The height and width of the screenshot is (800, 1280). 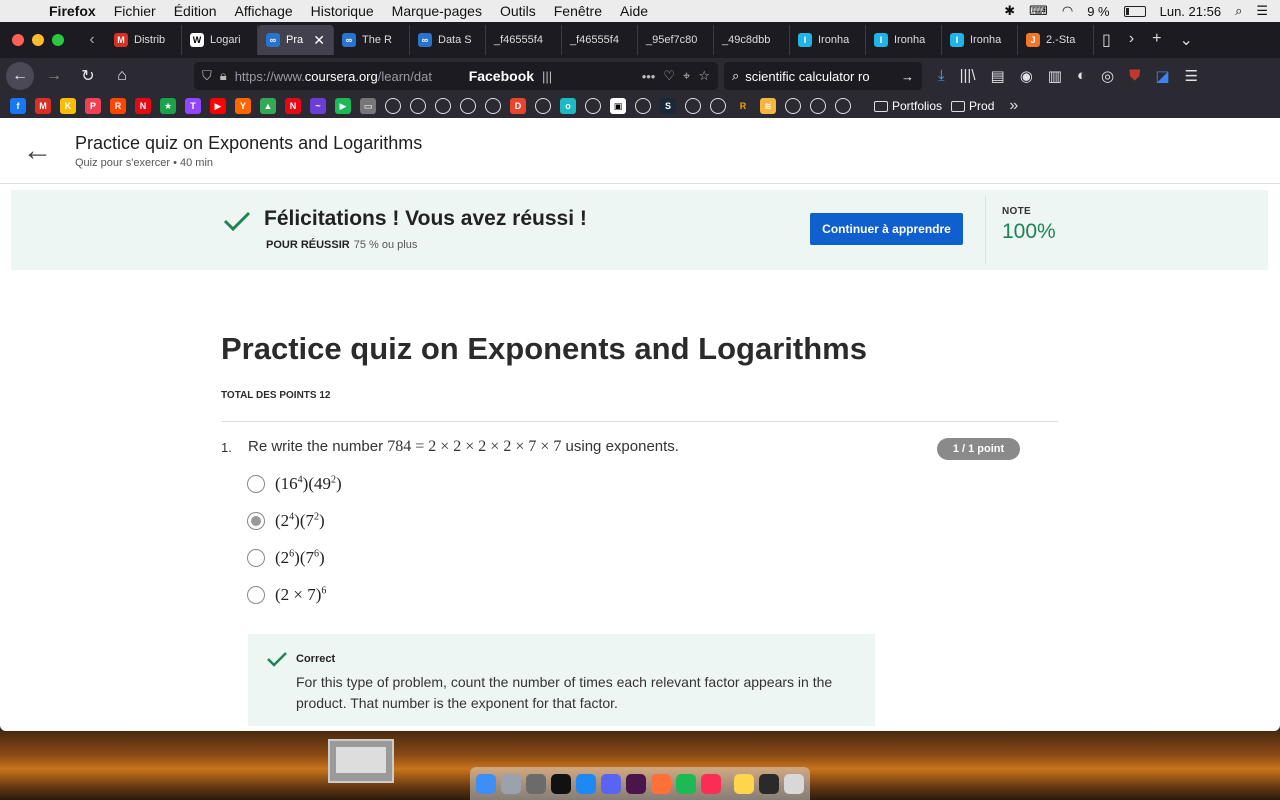 What do you see at coordinates (743, 106) in the screenshot?
I see `r-bookmark-icon: R` at bounding box center [743, 106].